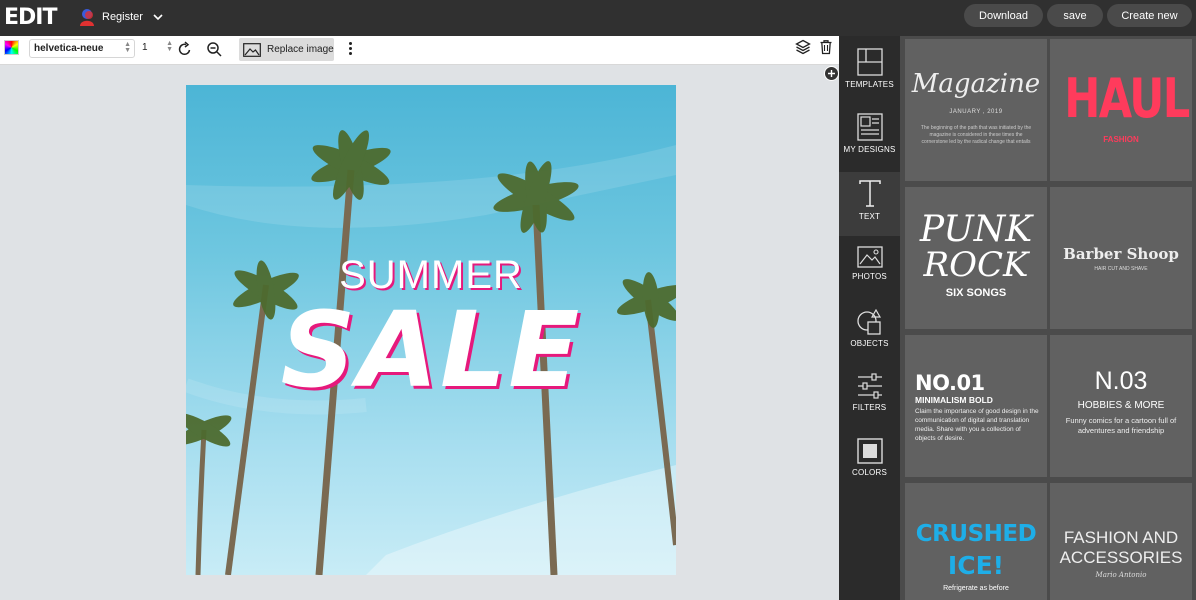 The width and height of the screenshot is (1196, 600). I want to click on template-card-crushed-ice: CRUSHED ICE! Refrigerate as before, so click(976, 541).